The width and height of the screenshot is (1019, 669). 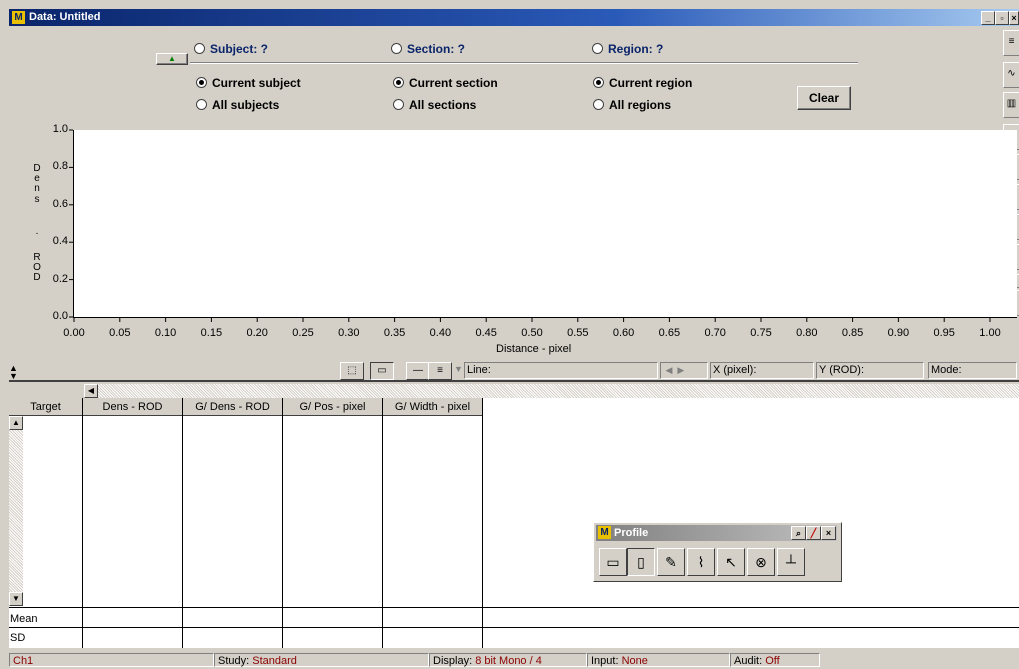 I want to click on polyline-profile-icon: ⌇, so click(x=701, y=562).